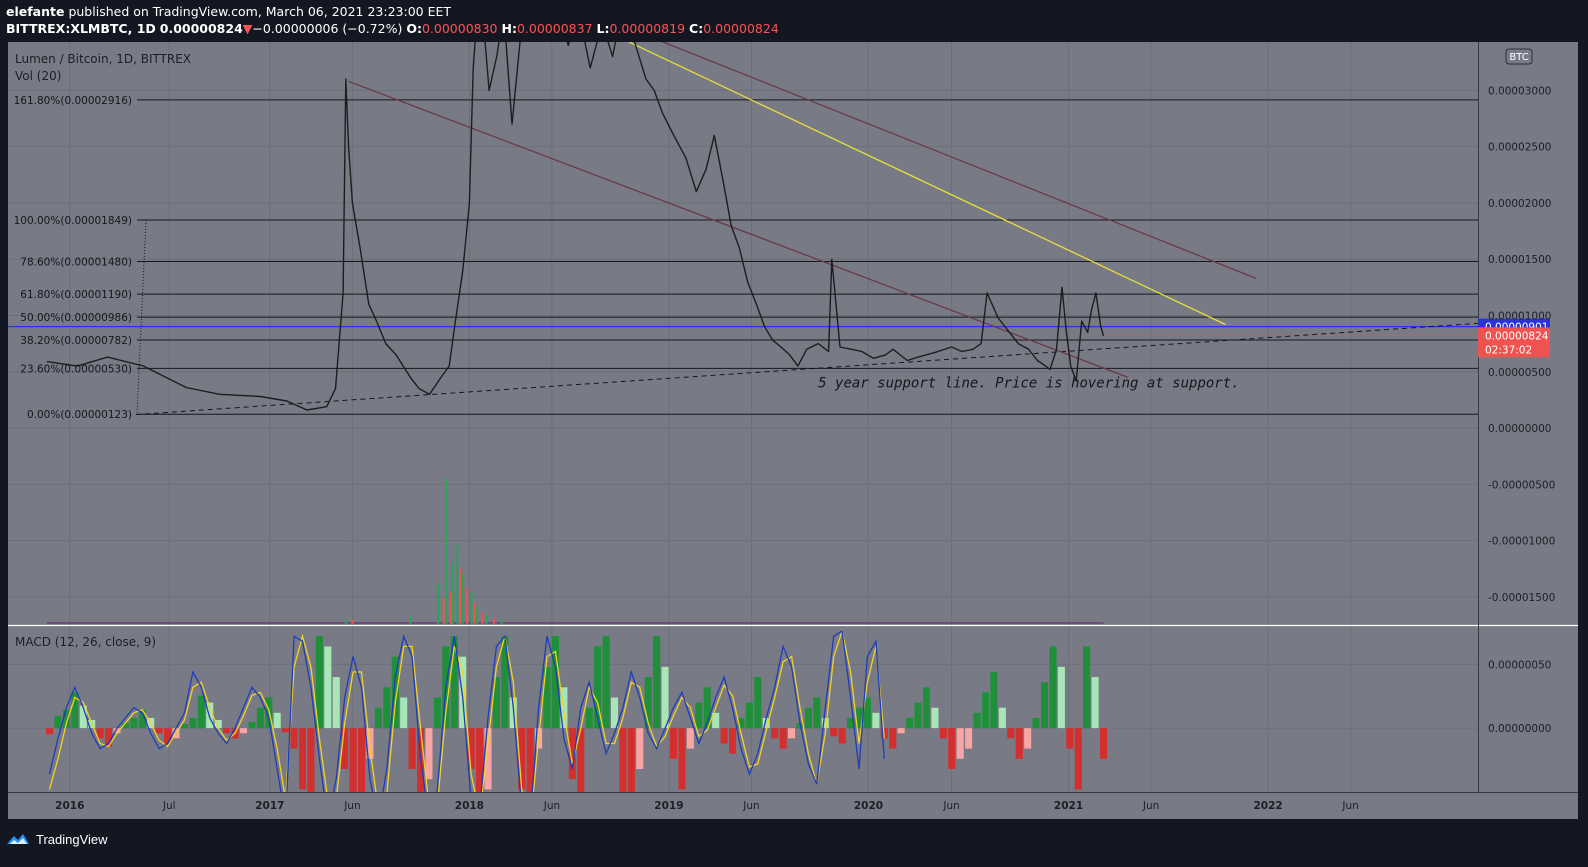 This screenshot has height=867, width=1588. What do you see at coordinates (76, 369) in the screenshot?
I see `fib-level-label: 23.60%(0.00000530)` at bounding box center [76, 369].